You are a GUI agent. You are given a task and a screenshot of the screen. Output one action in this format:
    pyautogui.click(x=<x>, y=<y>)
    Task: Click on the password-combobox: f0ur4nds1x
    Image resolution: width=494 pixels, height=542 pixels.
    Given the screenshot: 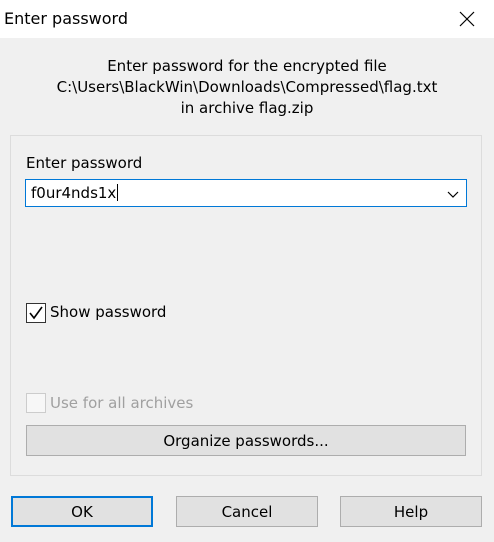 What is the action you would take?
    pyautogui.click(x=246, y=193)
    